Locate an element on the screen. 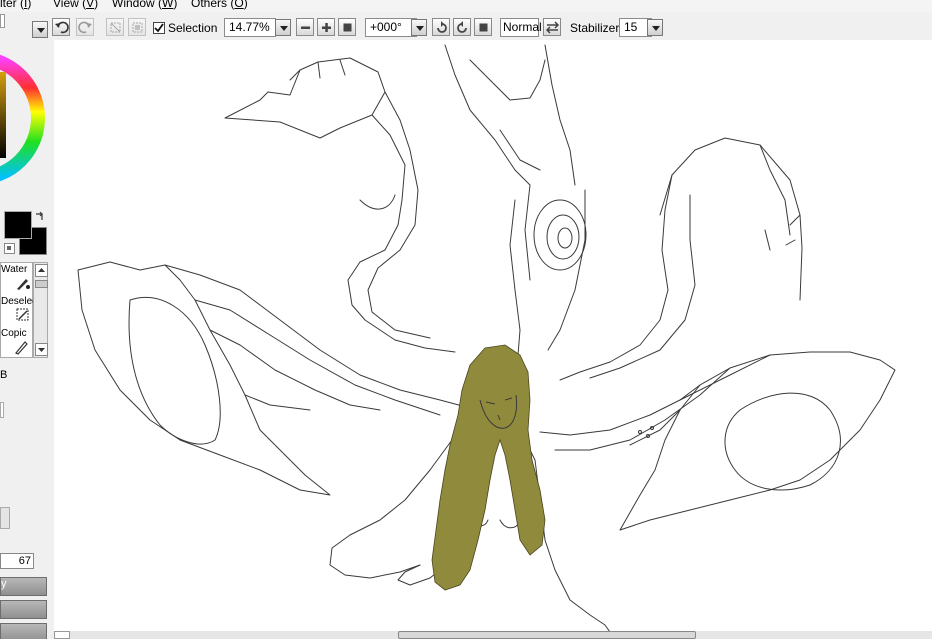 The height and width of the screenshot is (639, 932). flip-horizontal-button is located at coordinates (552, 27).